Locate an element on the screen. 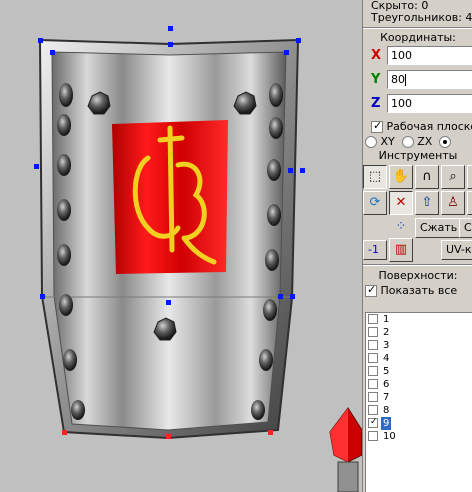  select-cursor-icon: ⬚ is located at coordinates (375, 177).